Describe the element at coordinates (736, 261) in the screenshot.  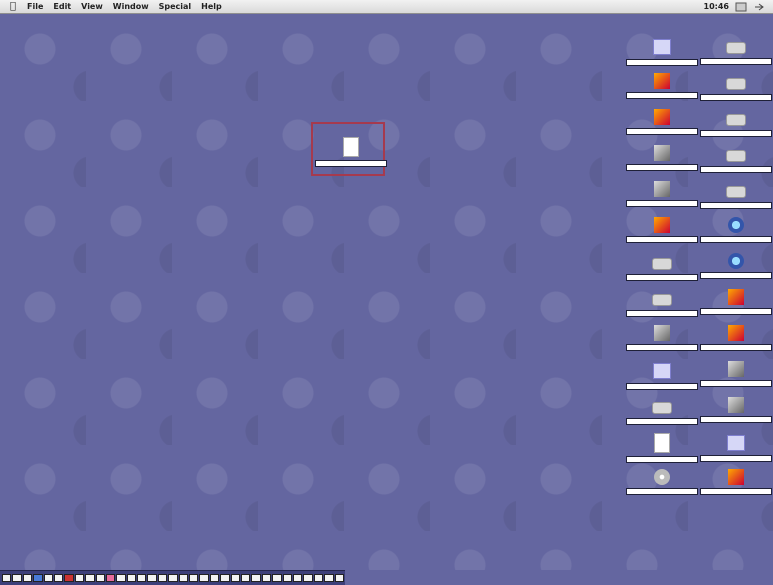
I see `globe-icon` at that location.